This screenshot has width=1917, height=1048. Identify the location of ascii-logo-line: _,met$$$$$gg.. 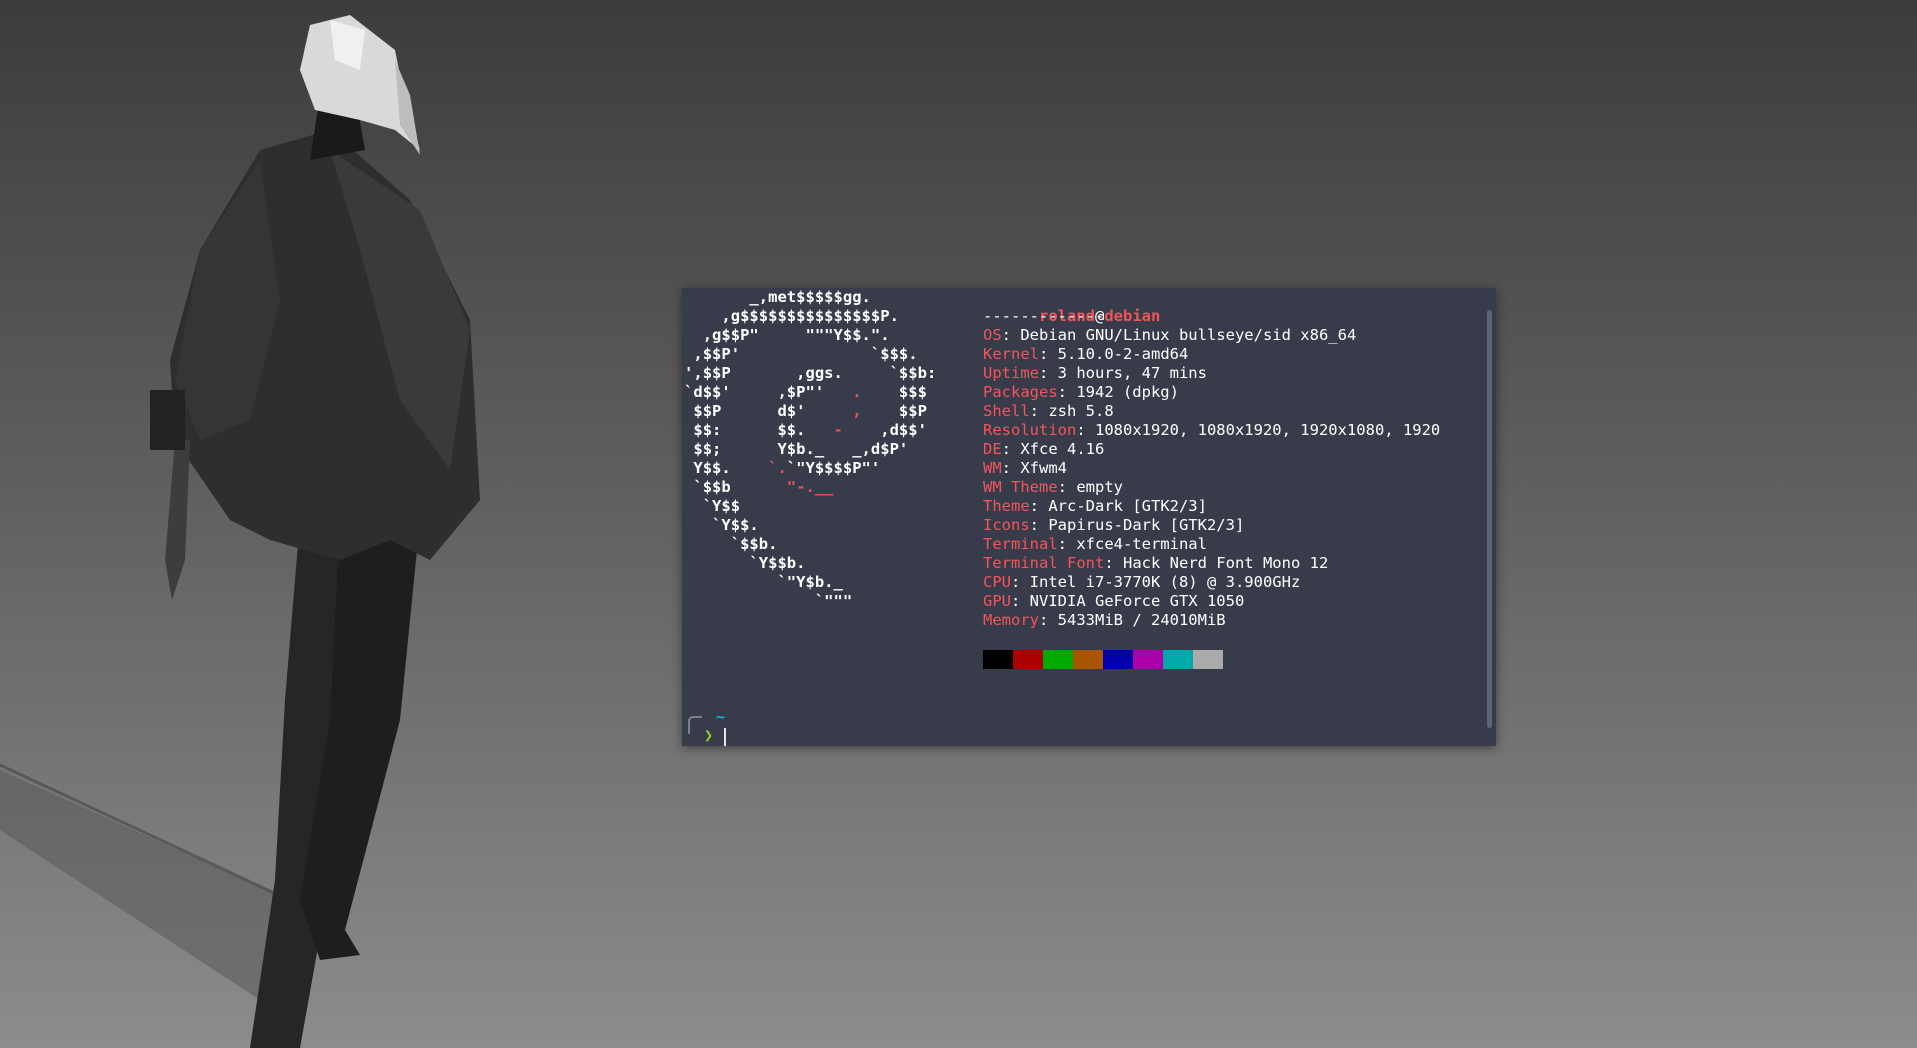
(810, 297).